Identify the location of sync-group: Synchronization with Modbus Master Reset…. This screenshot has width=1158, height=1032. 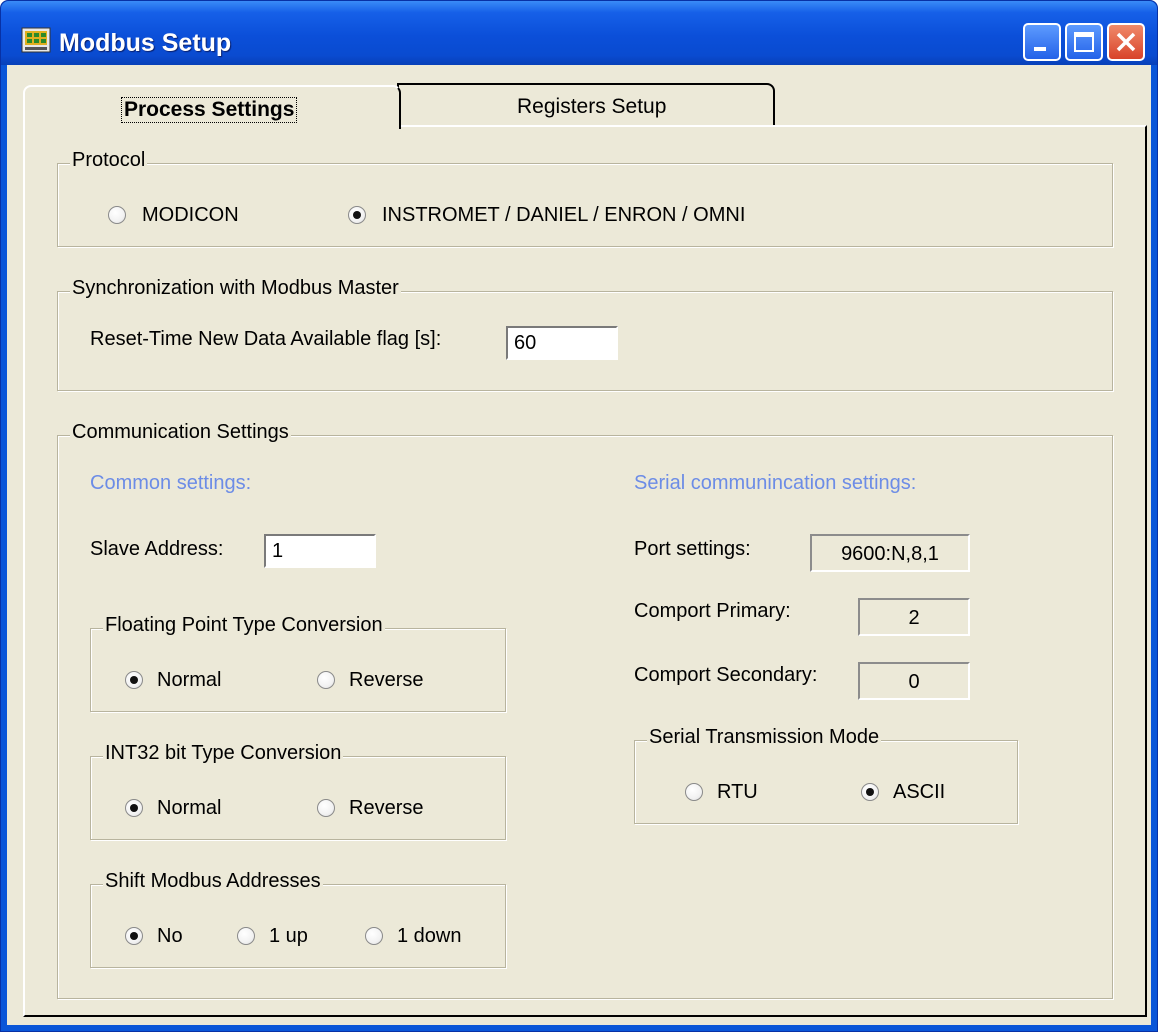
(585, 334).